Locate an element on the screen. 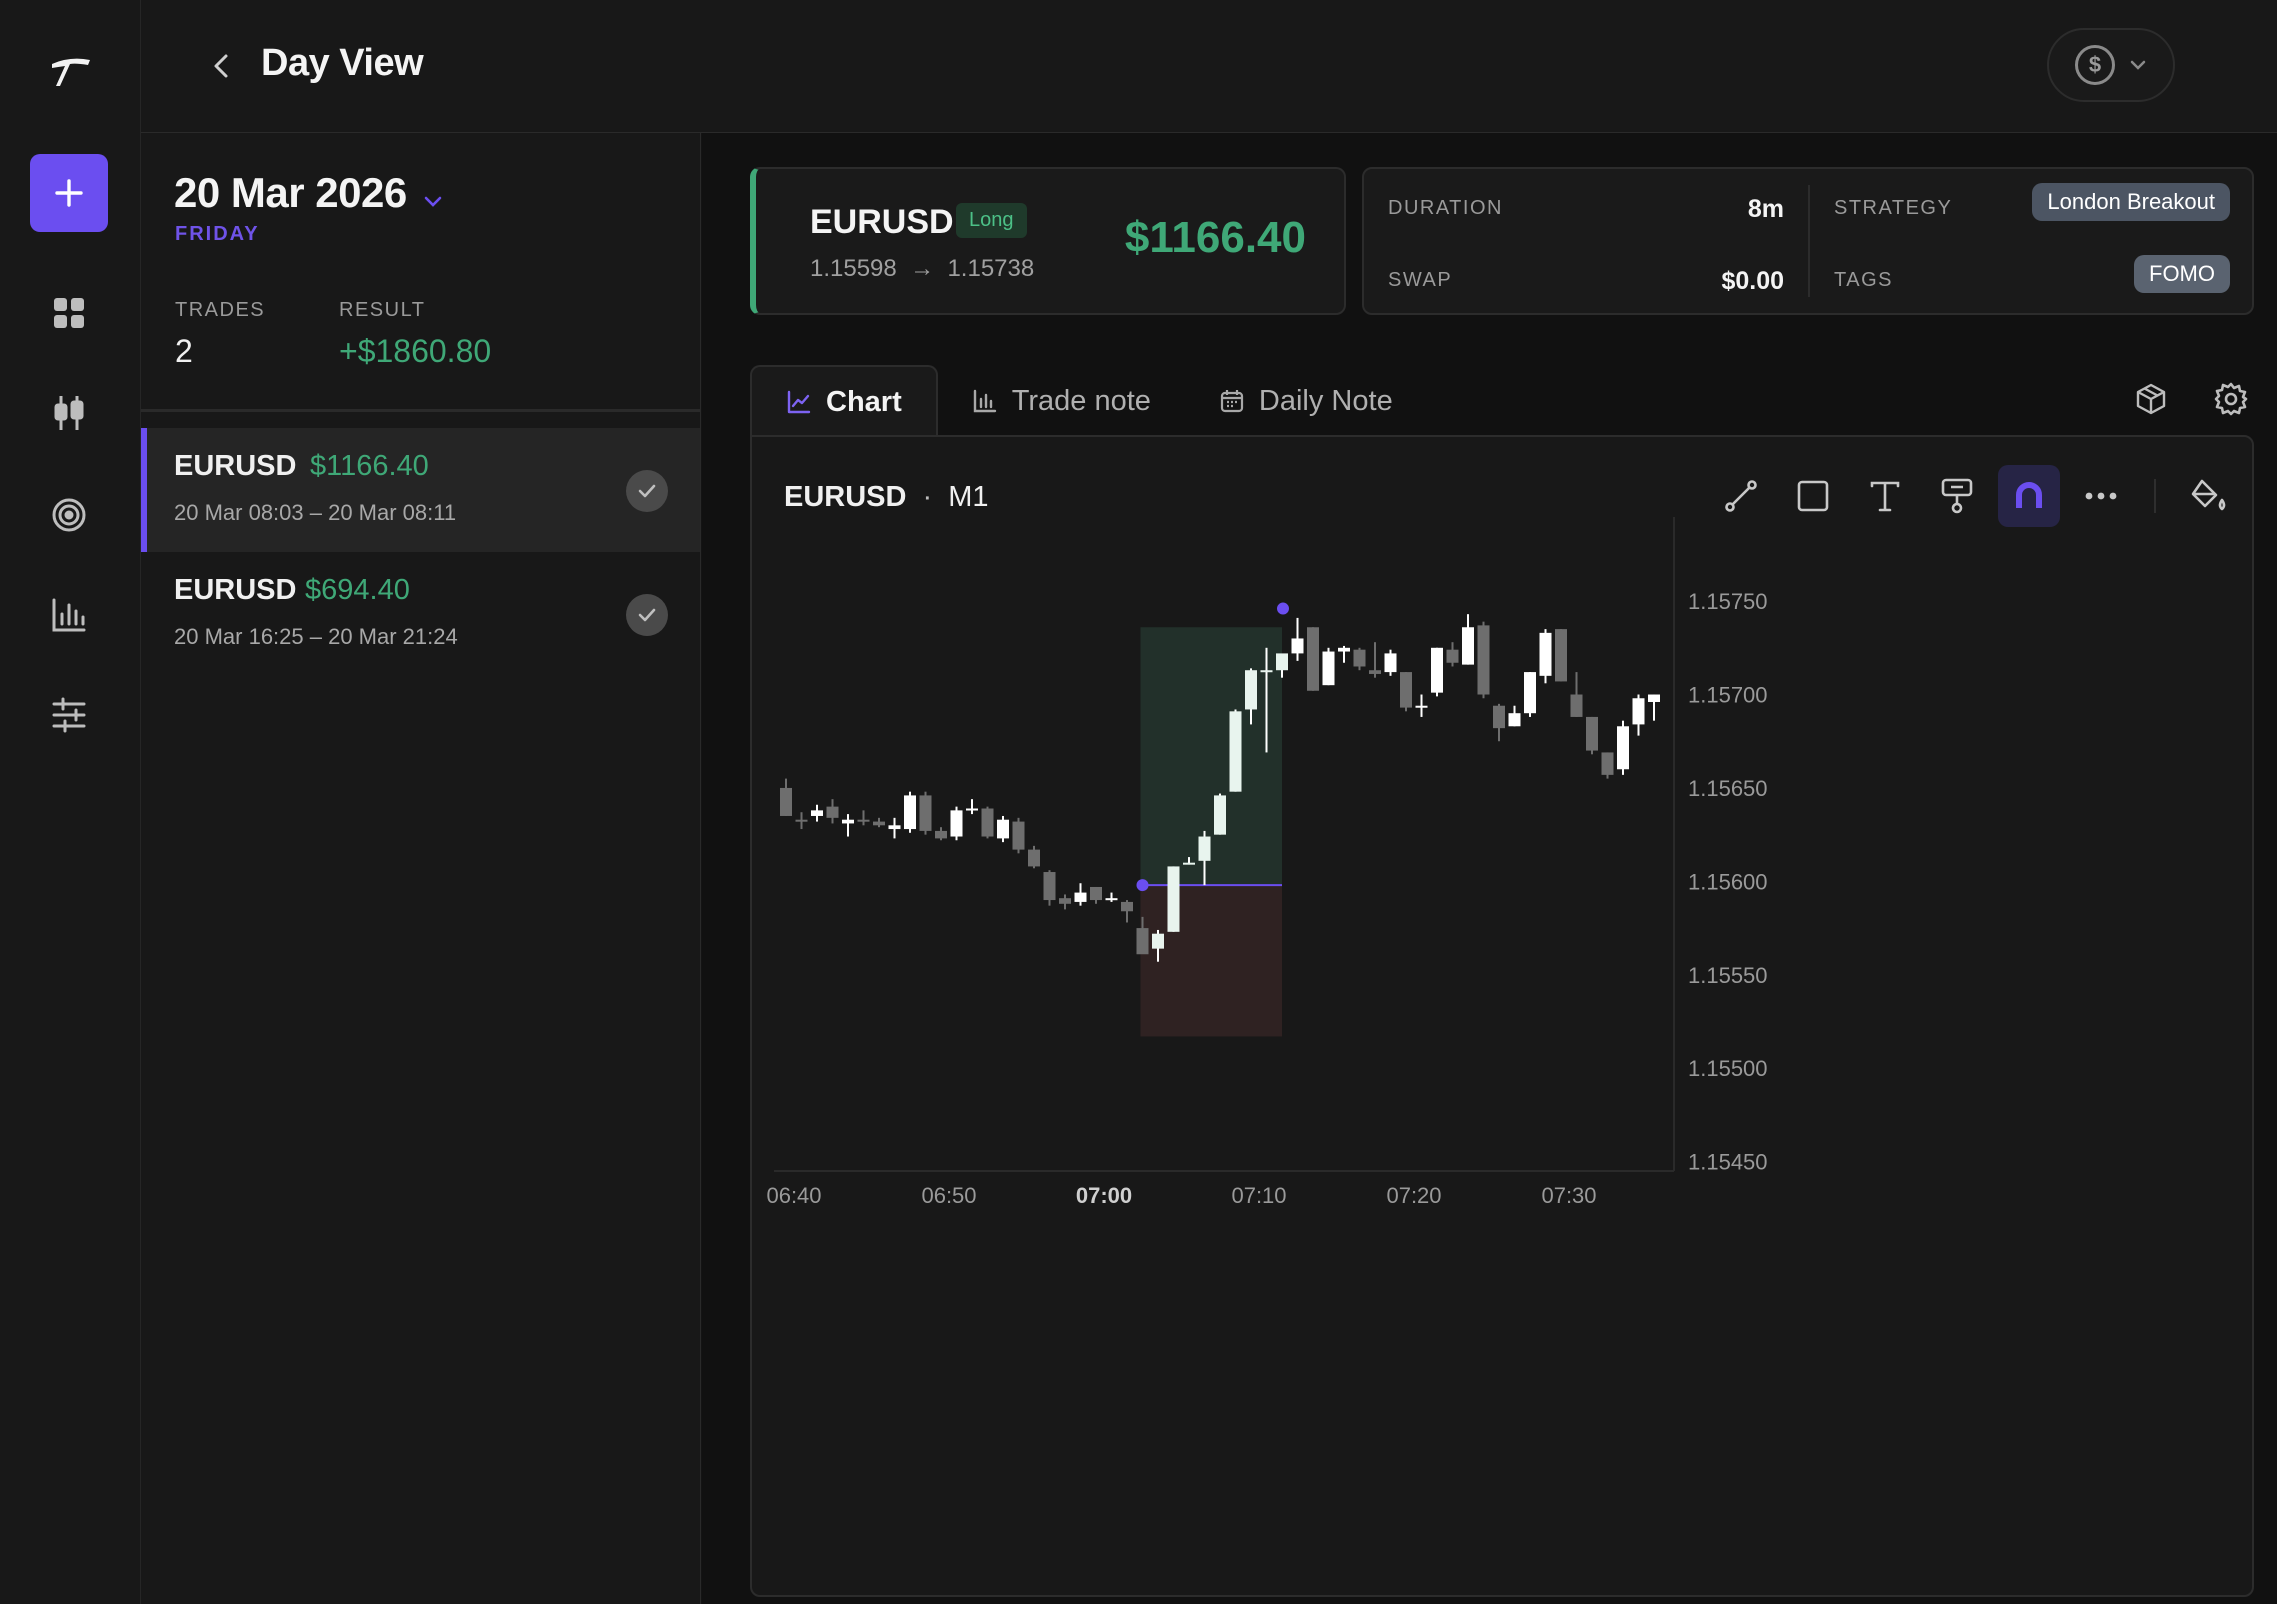 Image resolution: width=2277 pixels, height=1604 pixels. chart-tools is located at coordinates (2191, 399).